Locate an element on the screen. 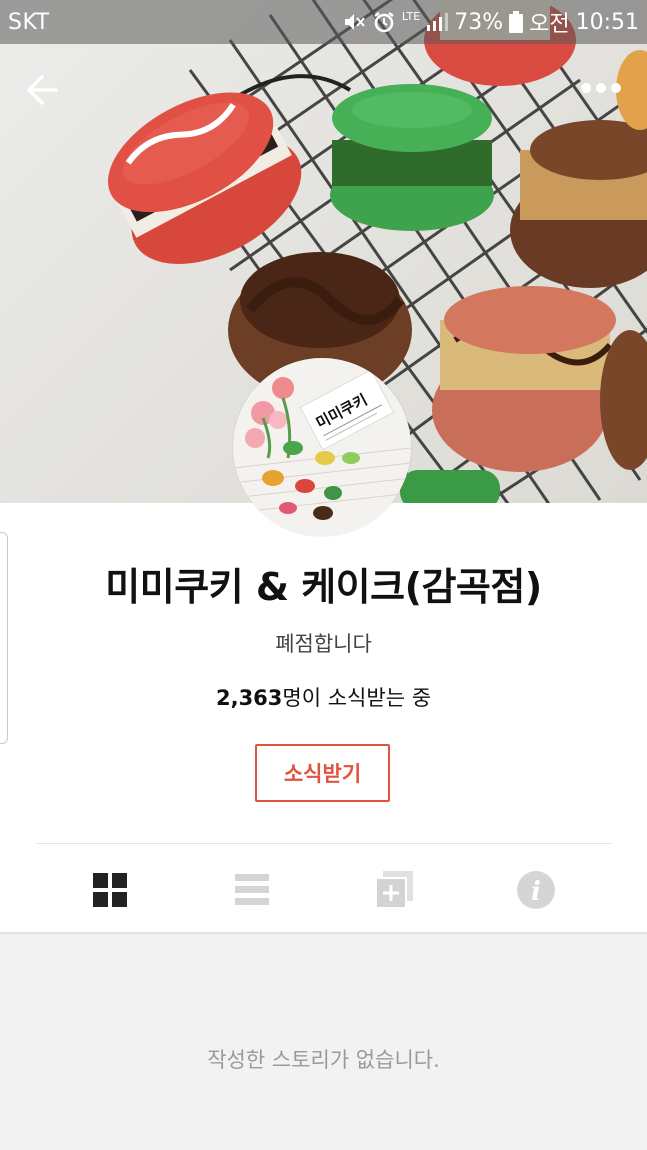  empty-feed-message: 작성한 스토리가 없습니다. is located at coordinates (323, 1060).